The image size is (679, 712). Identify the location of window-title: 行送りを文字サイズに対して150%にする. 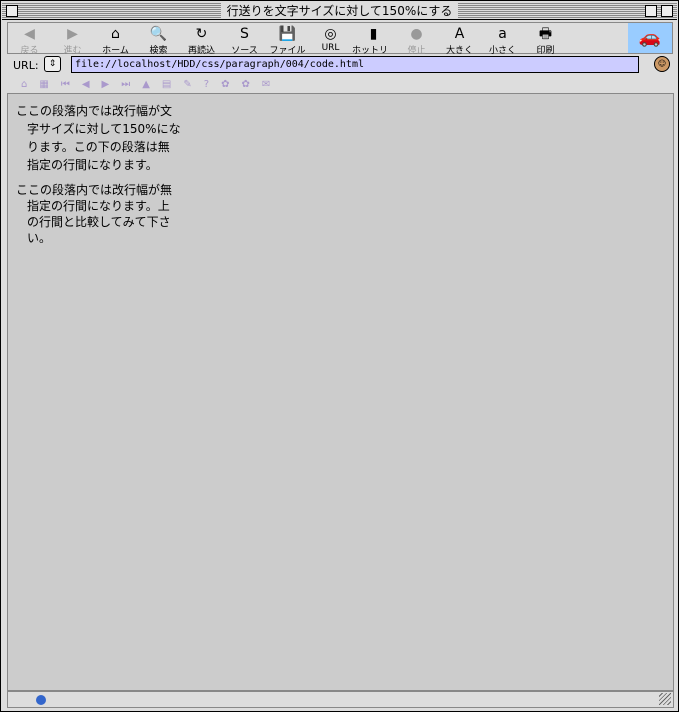
(339, 10).